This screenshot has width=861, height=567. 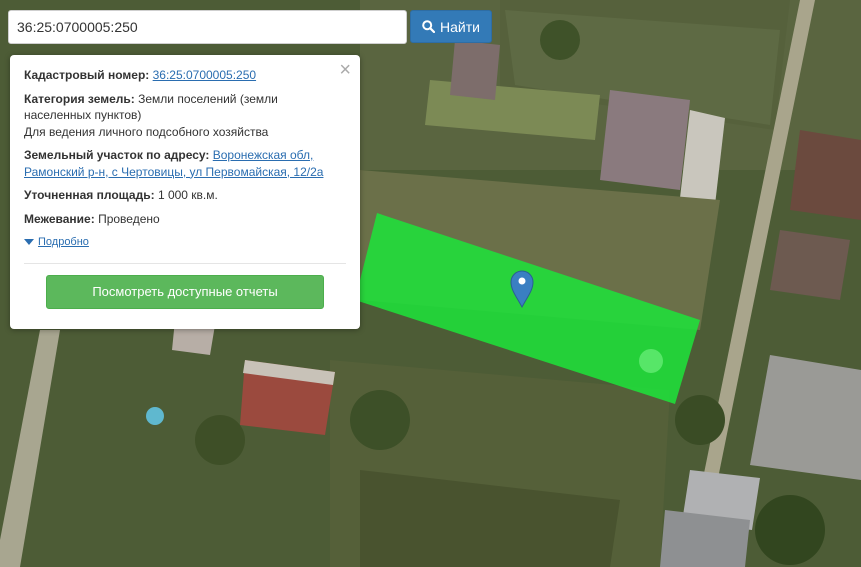 I want to click on divider, so click(x=185, y=263).